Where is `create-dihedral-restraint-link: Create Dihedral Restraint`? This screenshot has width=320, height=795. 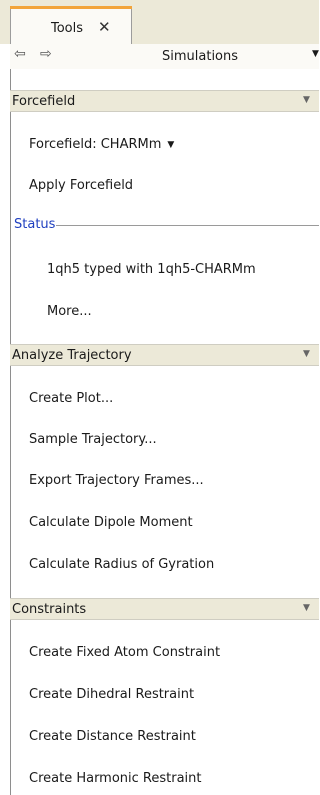 create-dihedral-restraint-link: Create Dihedral Restraint is located at coordinates (111, 694).